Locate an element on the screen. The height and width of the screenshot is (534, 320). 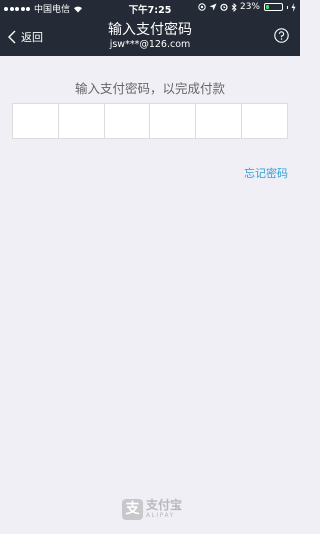
header: 中国电信 下午7:25 23% 返回 输入支付密码 jsw***@126.com is located at coordinates (150, 28).